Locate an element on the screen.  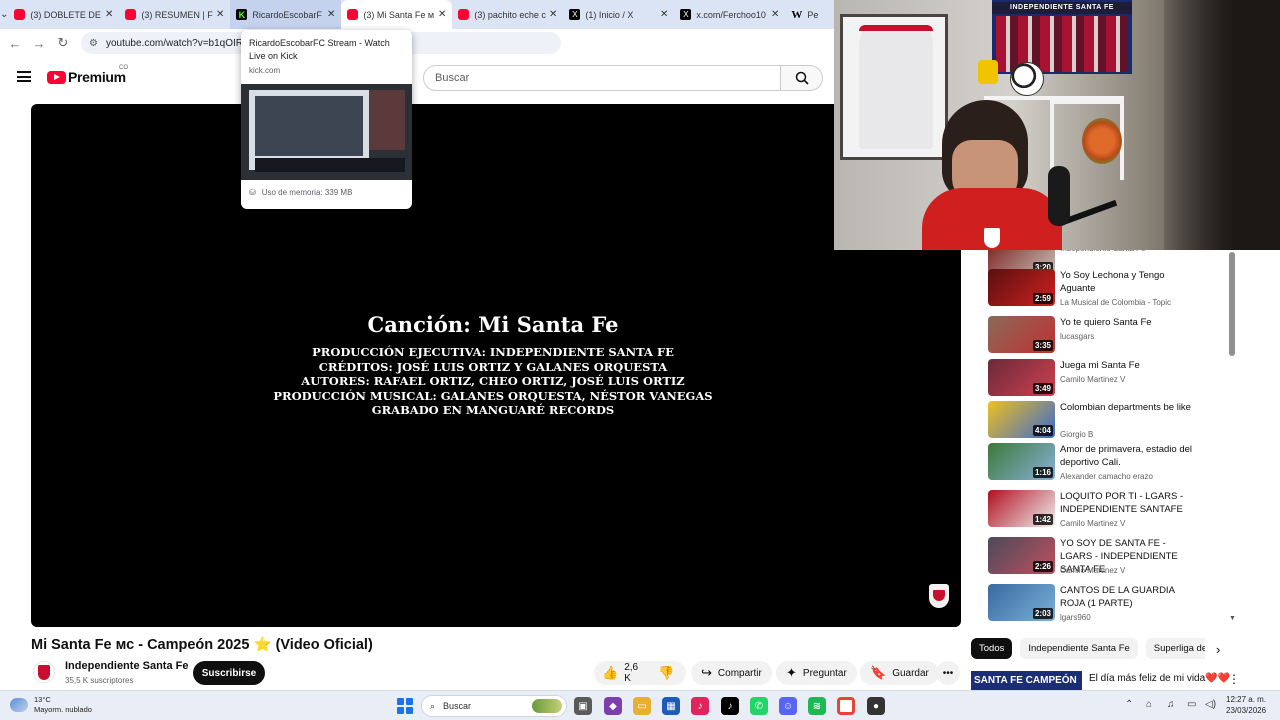
task-view-icon: ▣ is located at coordinates (583, 706).